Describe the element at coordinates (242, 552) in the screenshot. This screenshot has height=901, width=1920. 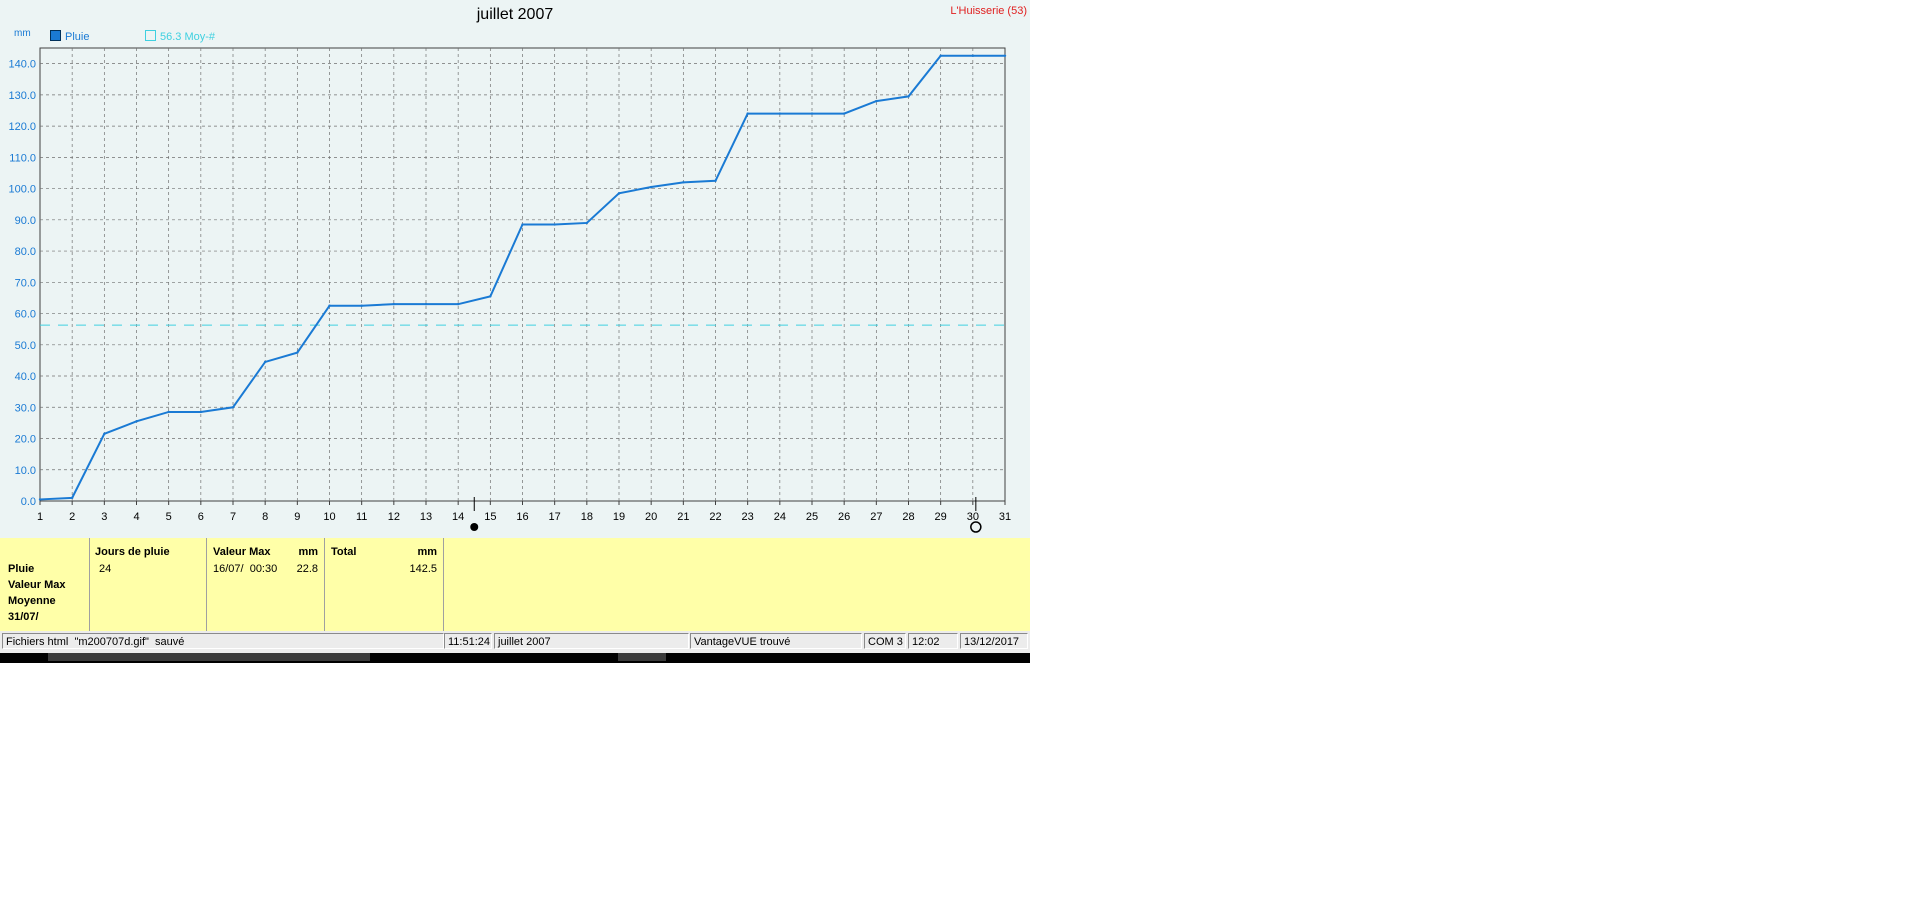
I see `max-value-header: Valeur Max` at that location.